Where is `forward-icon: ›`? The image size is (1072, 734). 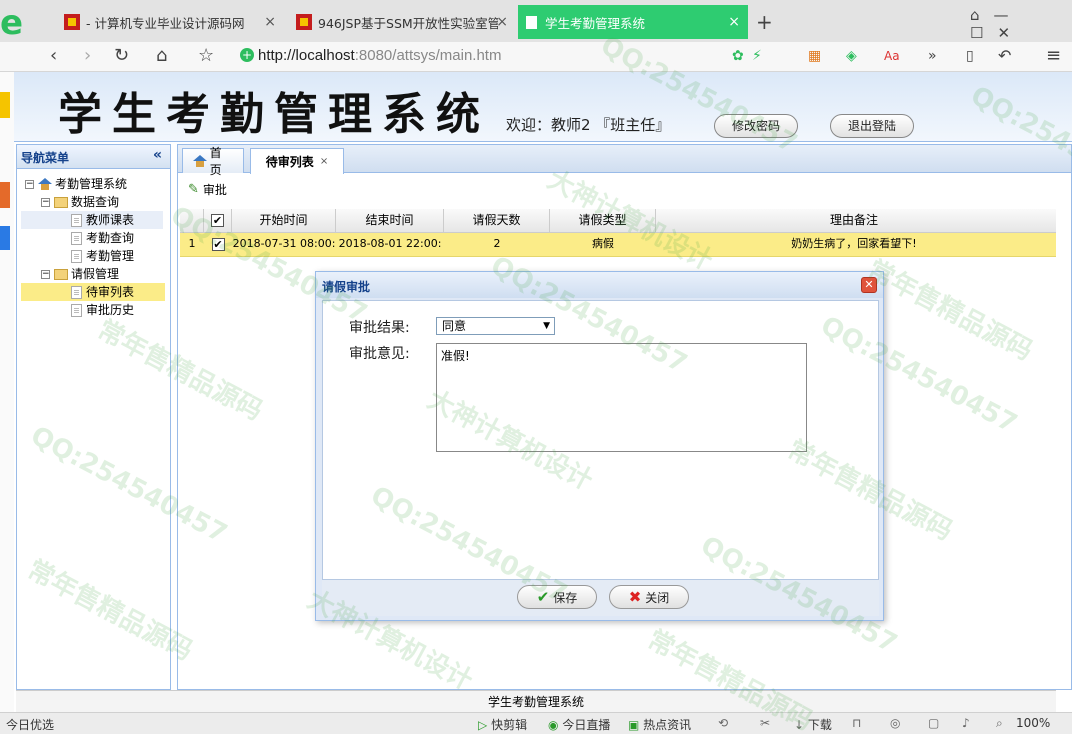
forward-icon: › is located at coordinates (87, 56).